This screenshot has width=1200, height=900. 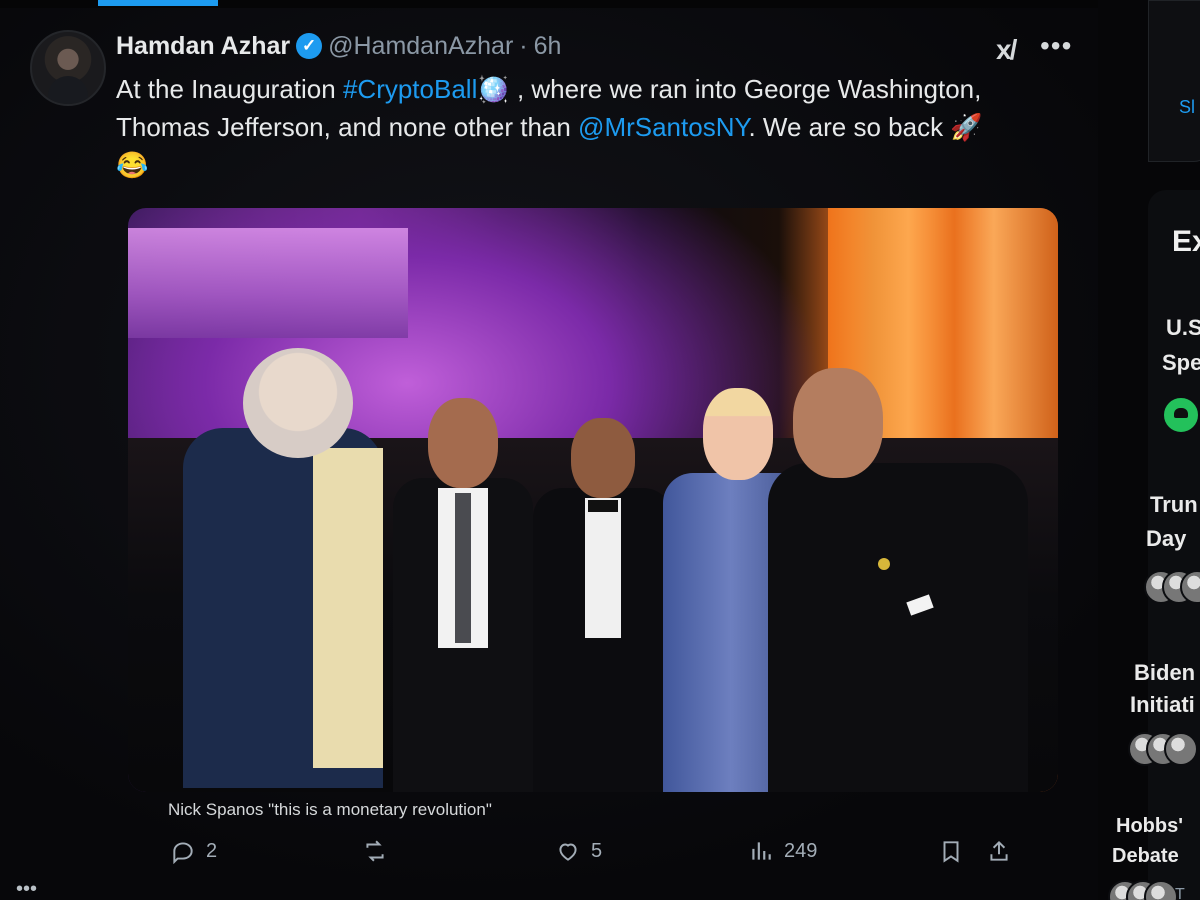 What do you see at coordinates (309, 46) in the screenshot?
I see `verified-badge-icon: ✓` at bounding box center [309, 46].